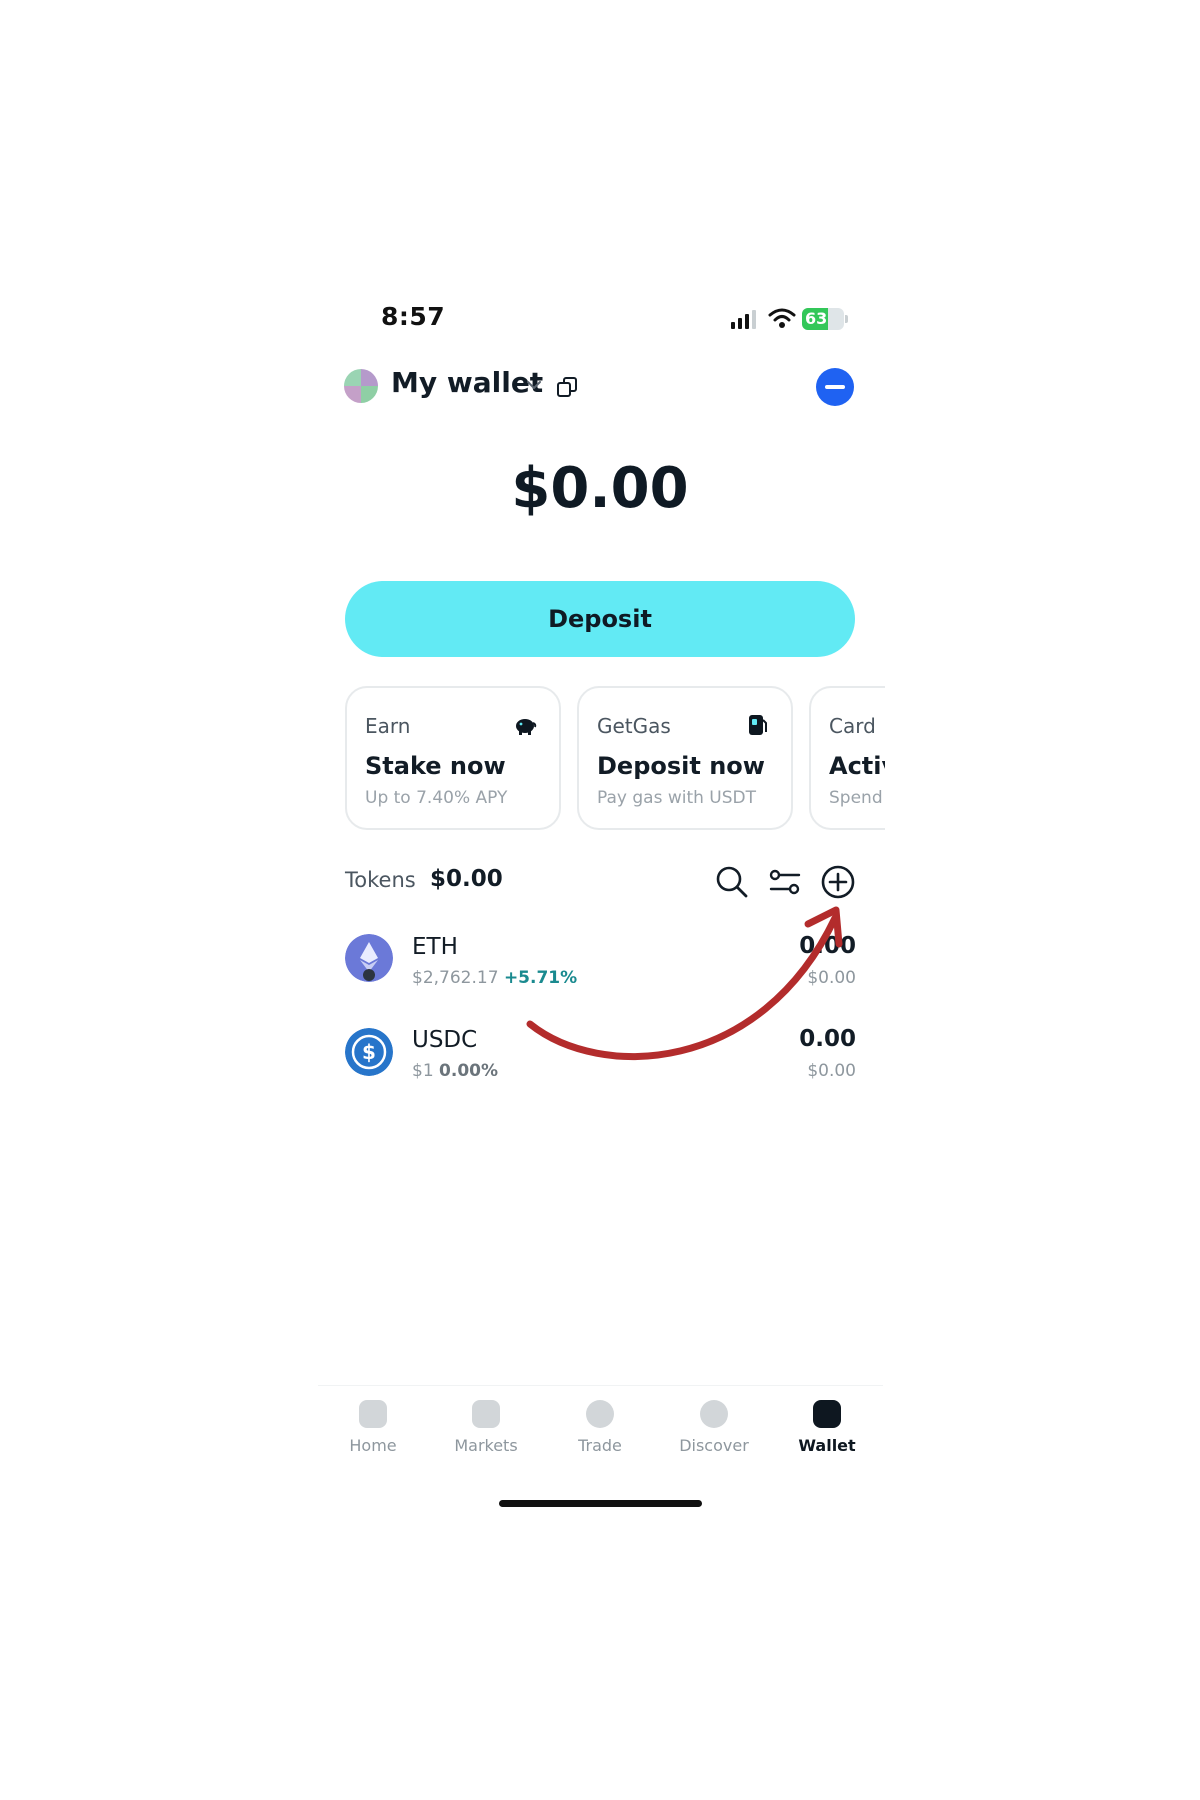 The width and height of the screenshot is (1200, 1800). I want to click on filter-icon, so click(785, 882).